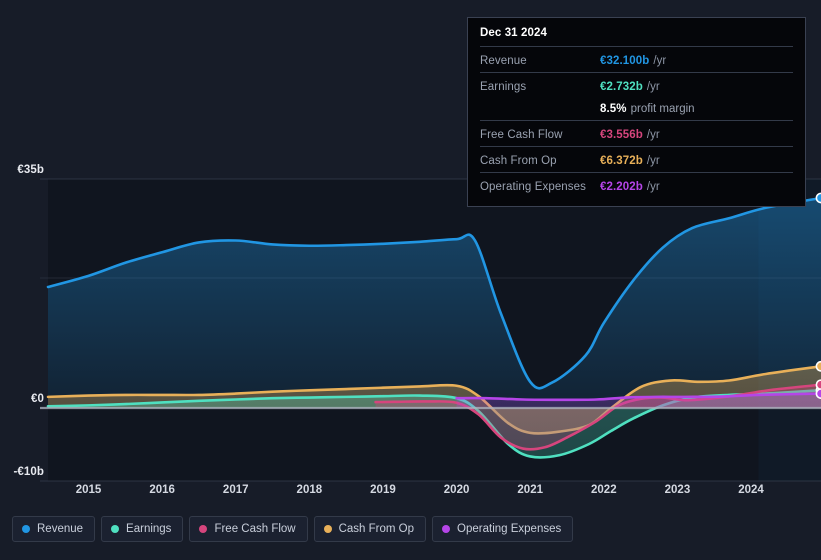 The width and height of the screenshot is (821, 560). I want to click on tooltip-metric-value: €32.100b, so click(625, 61).